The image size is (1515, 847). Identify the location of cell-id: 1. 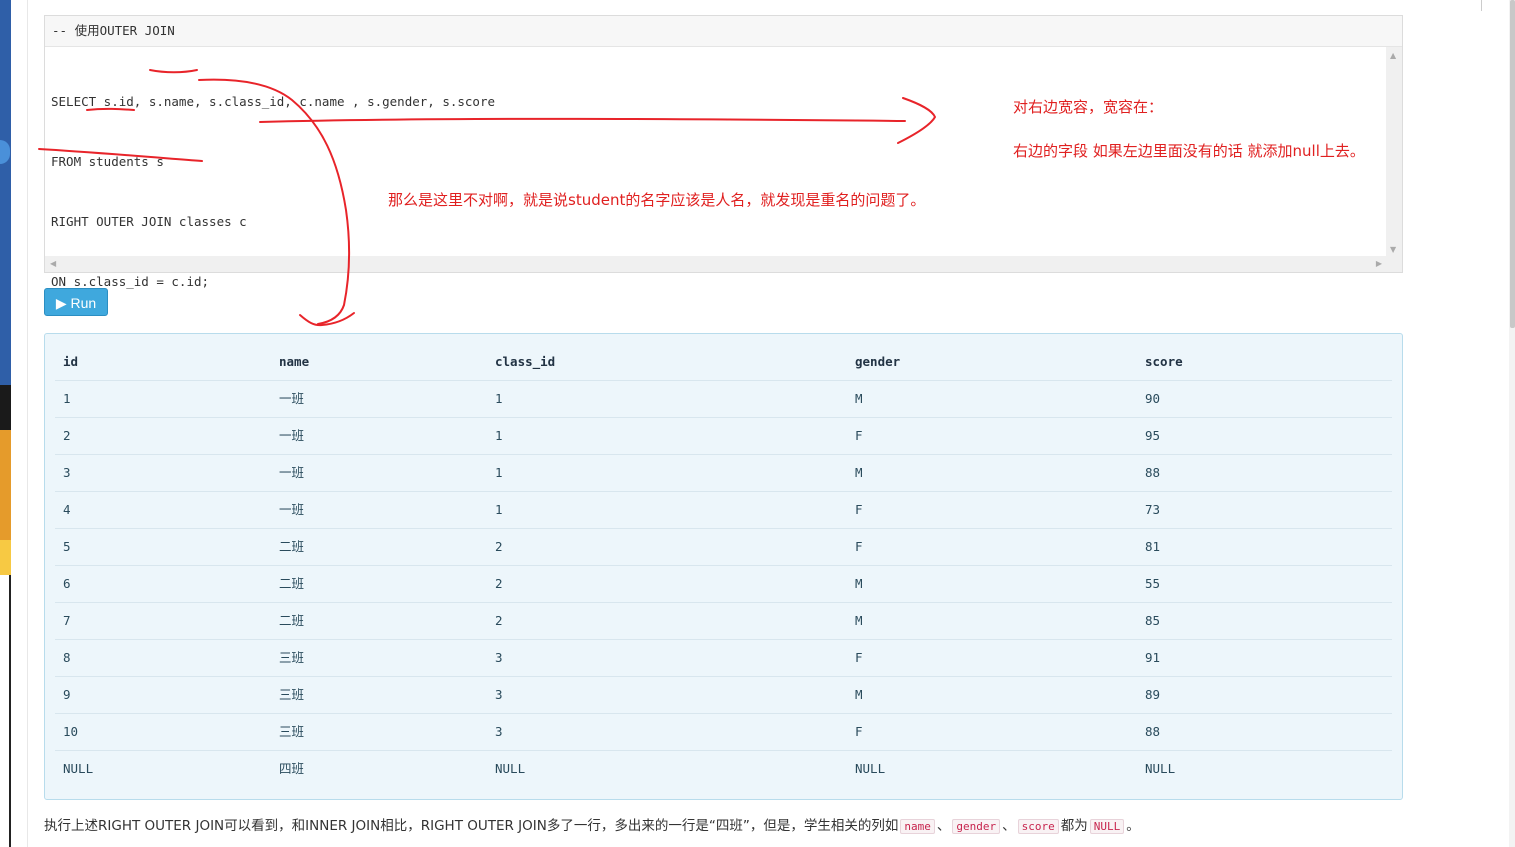
(67, 398).